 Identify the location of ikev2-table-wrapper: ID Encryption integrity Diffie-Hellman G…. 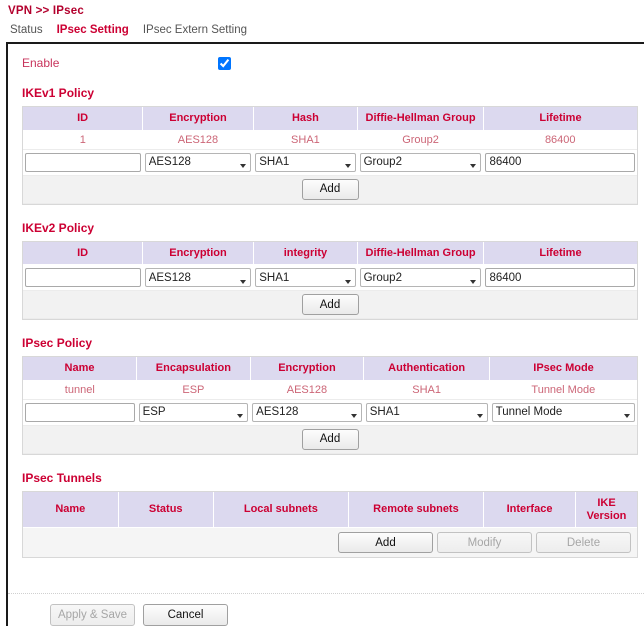
(330, 280).